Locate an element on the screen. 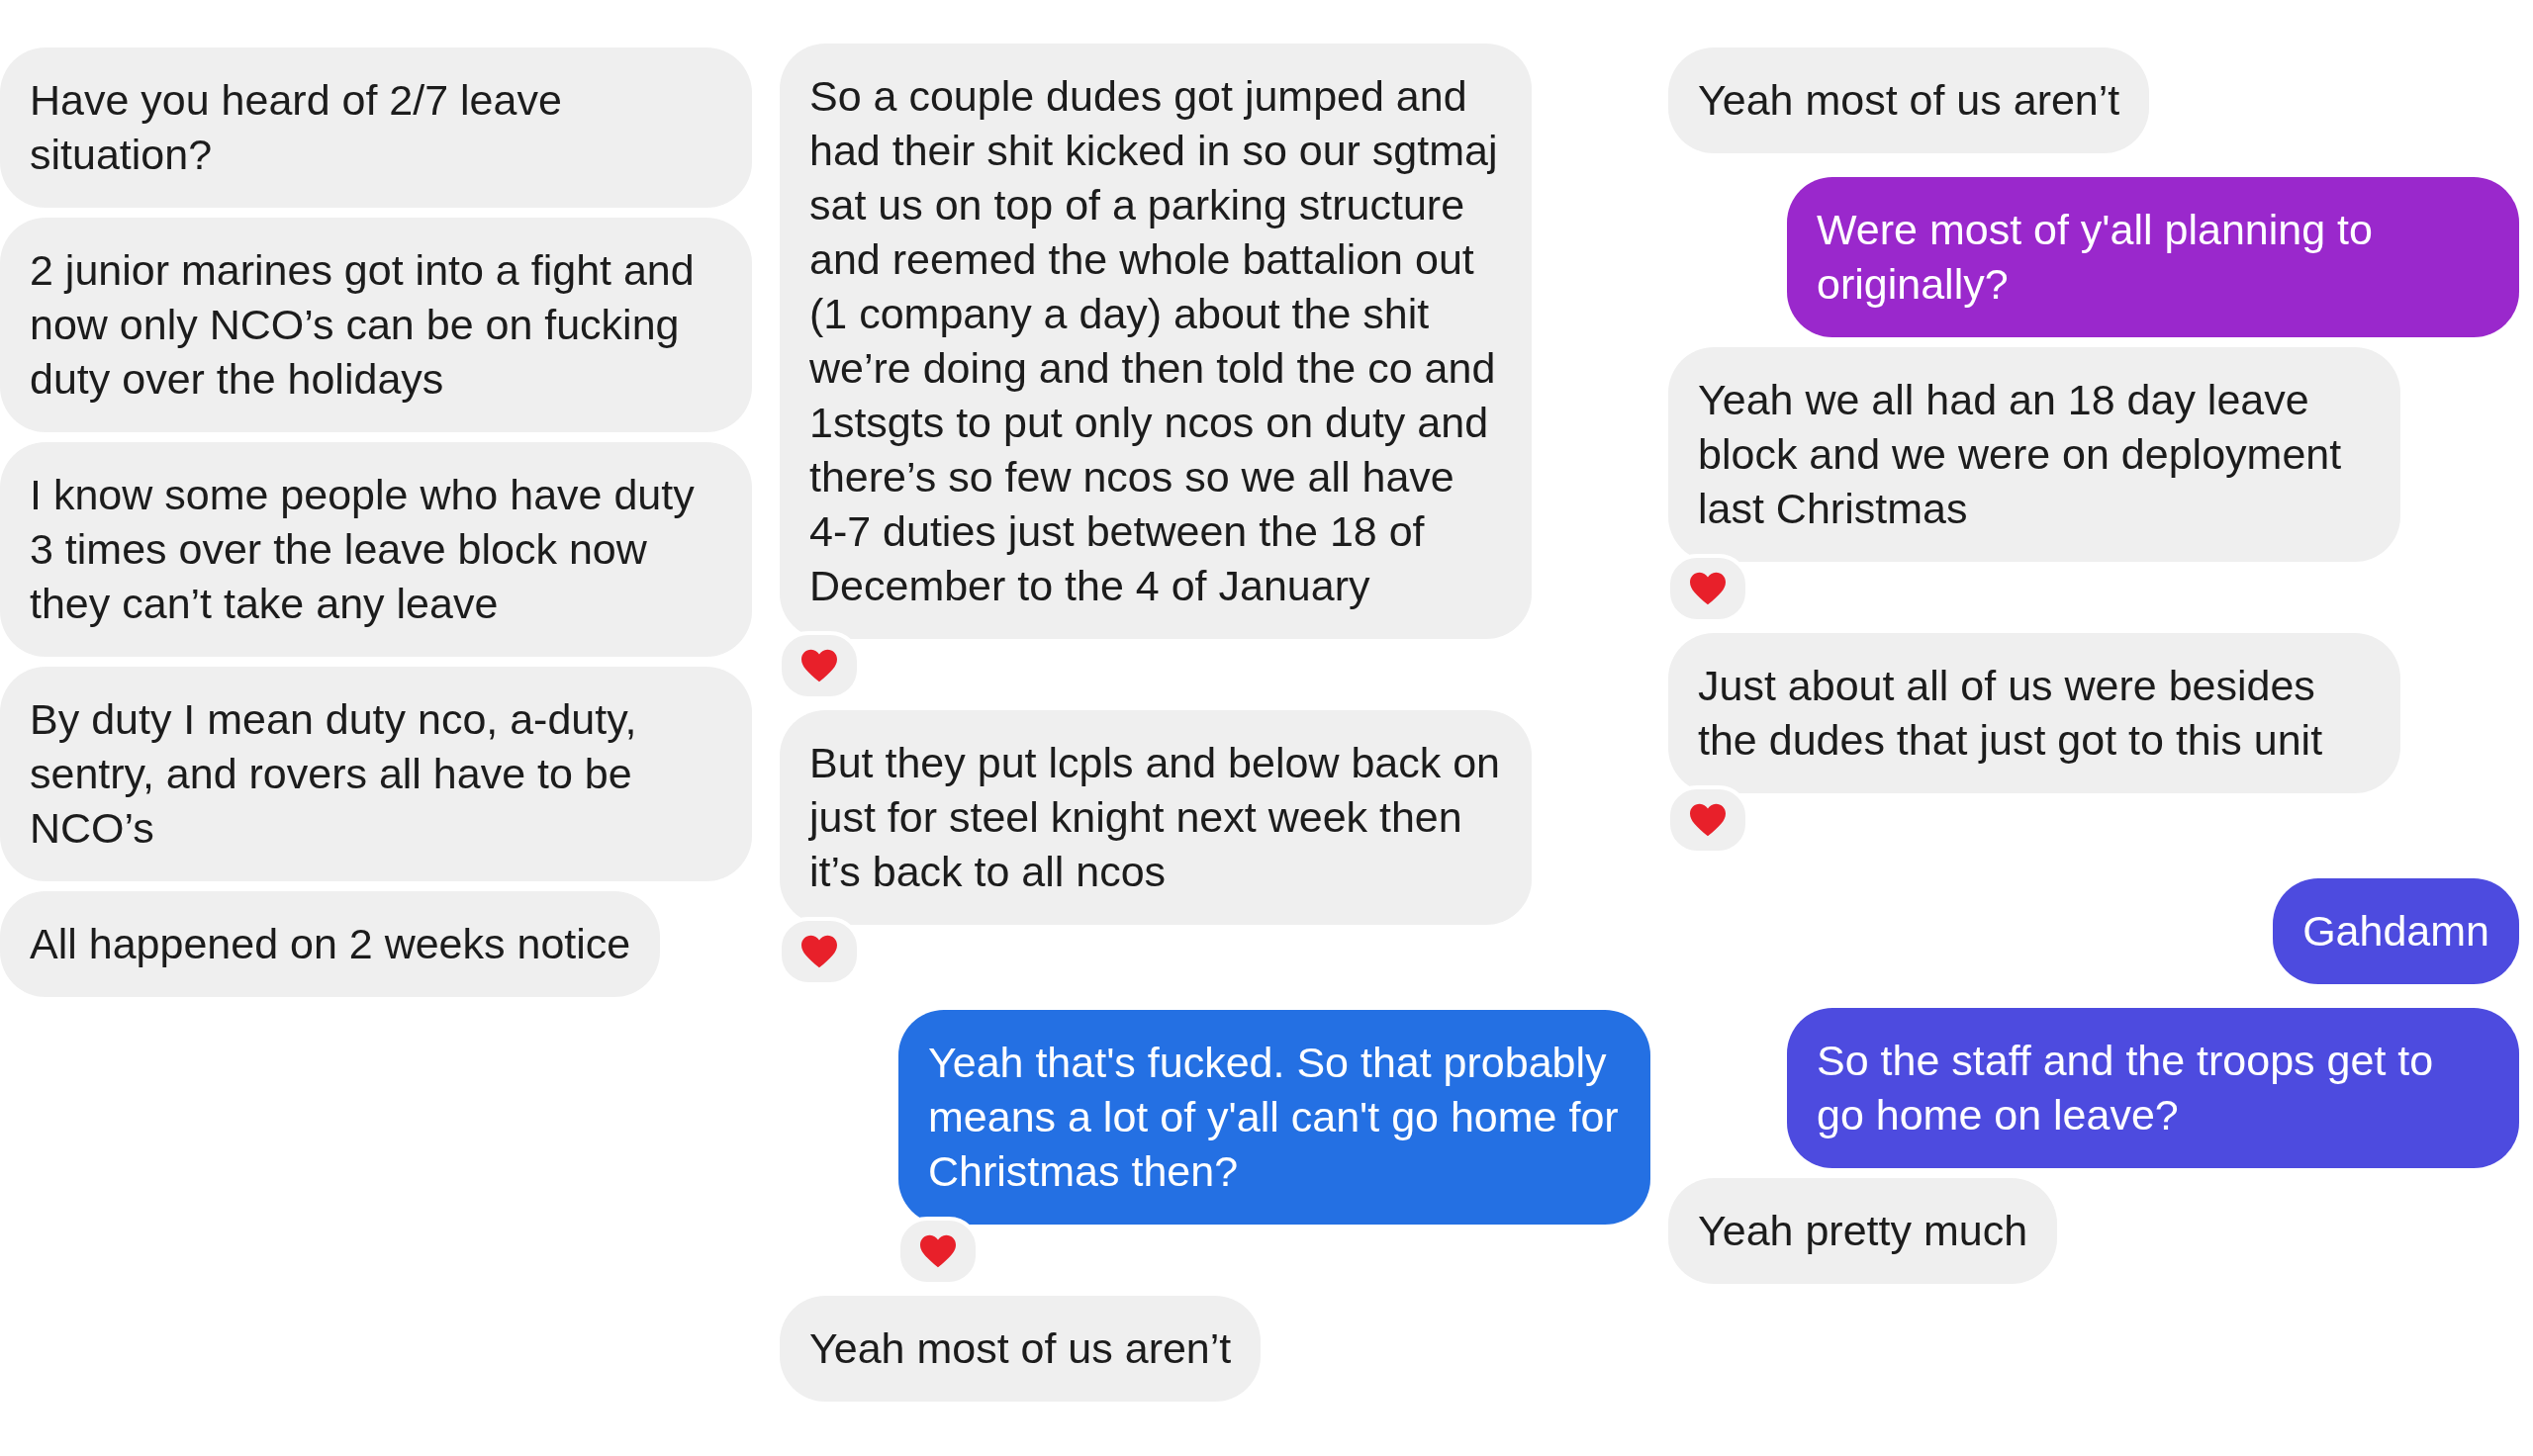 Image resolution: width=2533 pixels, height=1456 pixels. received-message-bubble: Have you heard of 2/7 leave situation? is located at coordinates (376, 127).